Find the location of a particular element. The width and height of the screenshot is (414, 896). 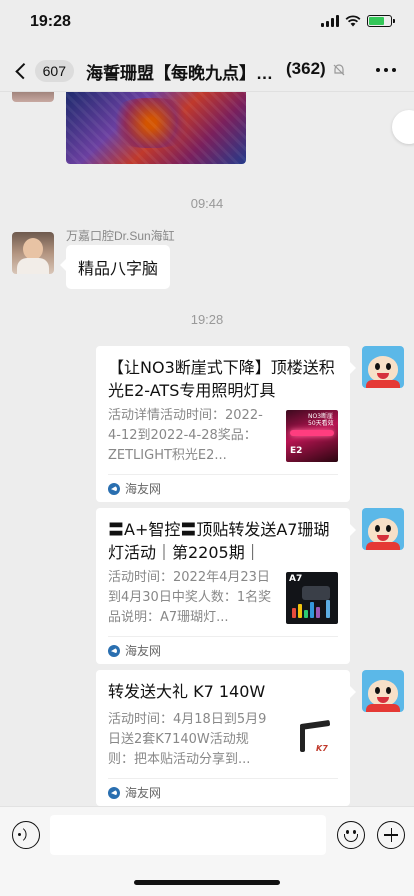

card-thumbnail: NO3断崖 50天看效 E2 is located at coordinates (312, 436).